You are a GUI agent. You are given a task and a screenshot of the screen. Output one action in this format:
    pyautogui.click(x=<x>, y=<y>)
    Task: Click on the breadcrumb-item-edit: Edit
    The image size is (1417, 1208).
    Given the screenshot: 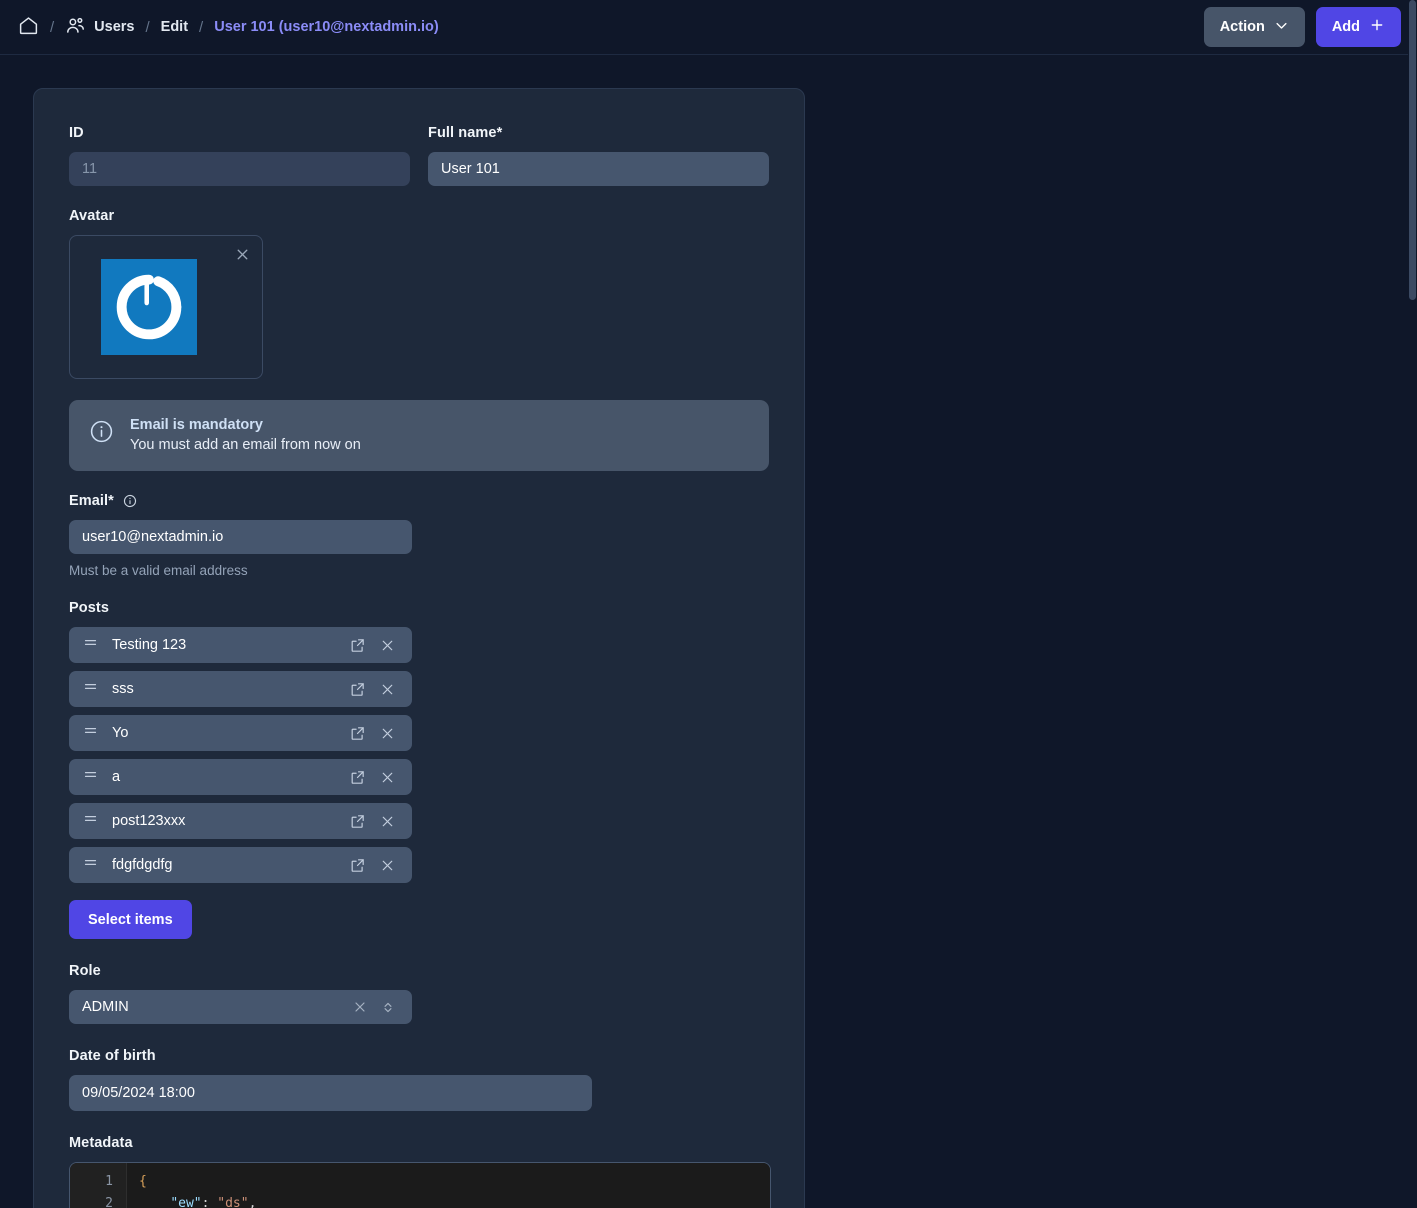 What is the action you would take?
    pyautogui.click(x=174, y=27)
    